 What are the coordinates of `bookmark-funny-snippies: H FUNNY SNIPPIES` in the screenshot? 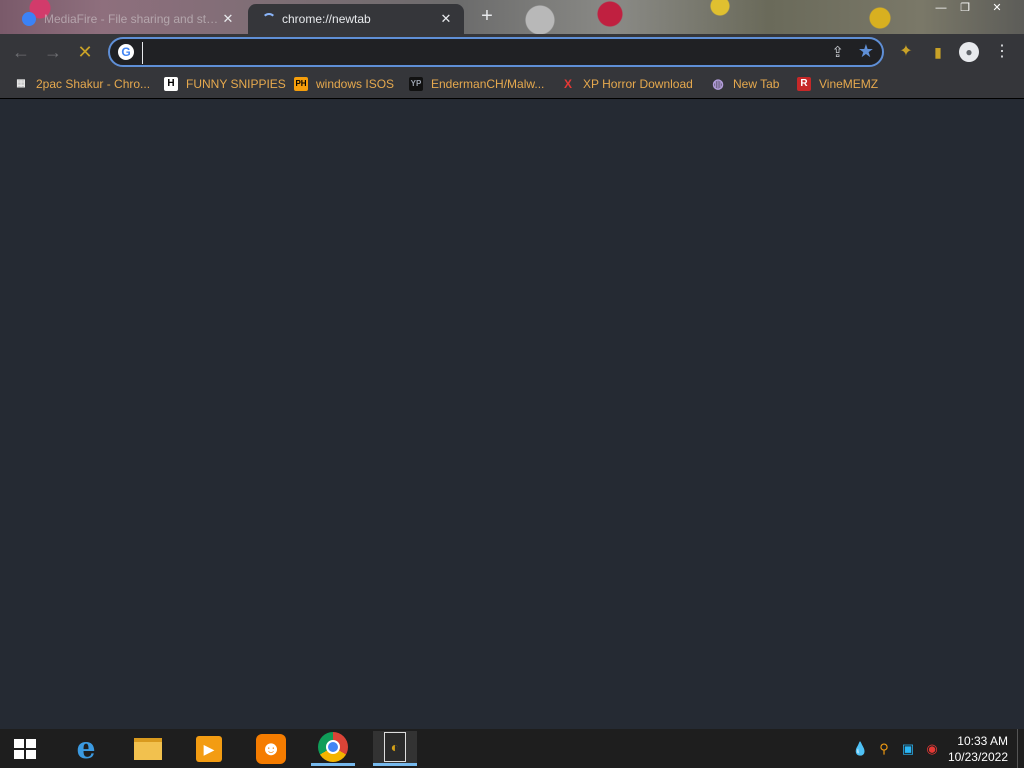 It's located at (225, 84).